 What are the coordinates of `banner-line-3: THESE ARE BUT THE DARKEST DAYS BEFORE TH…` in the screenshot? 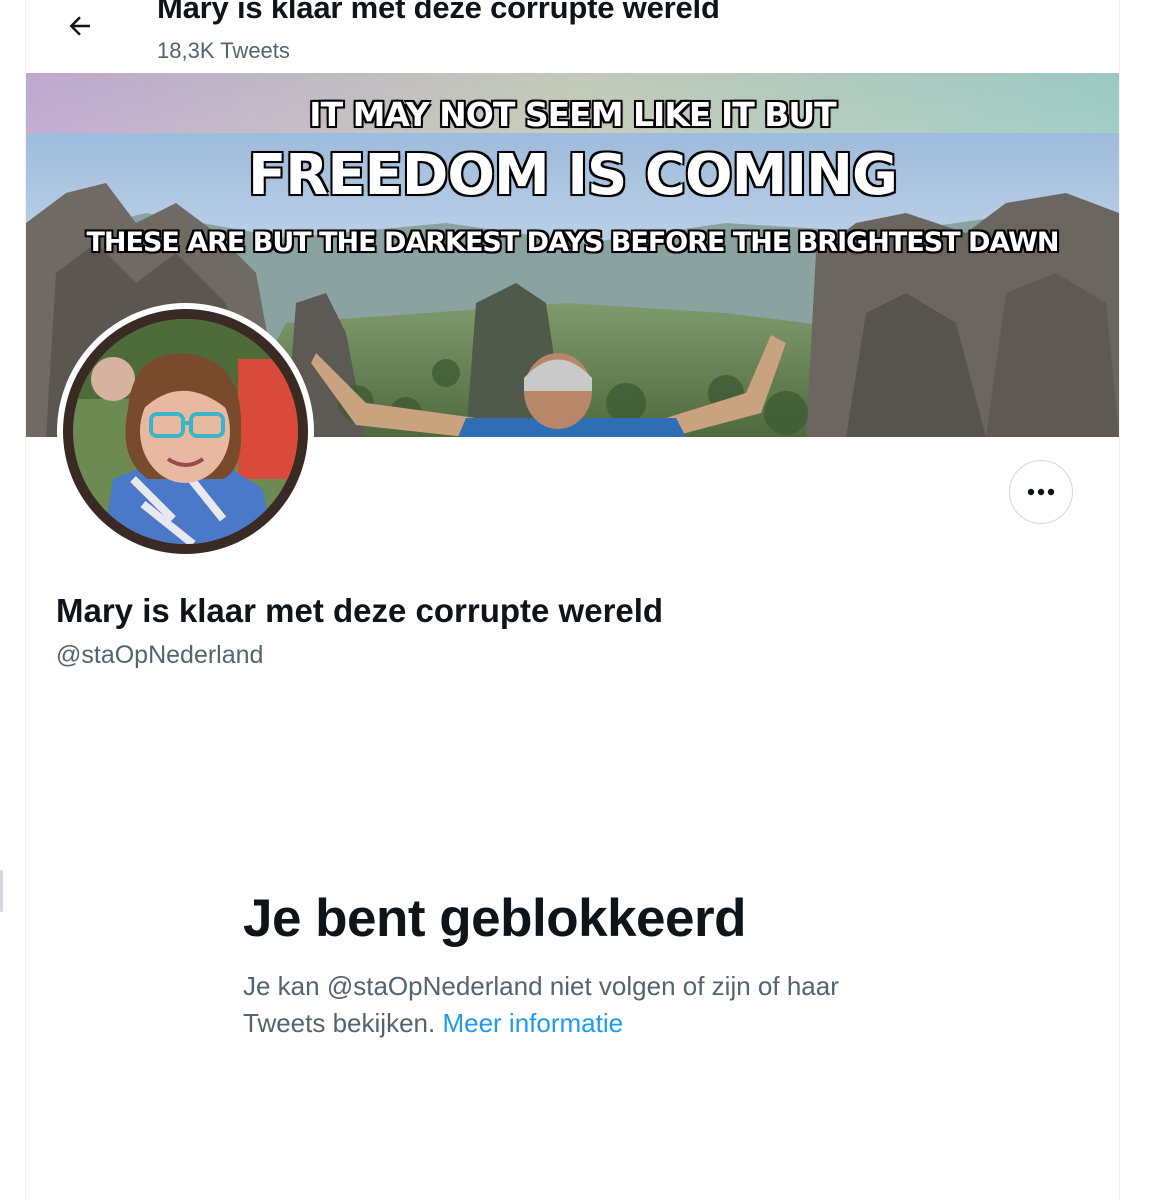 It's located at (573, 242).